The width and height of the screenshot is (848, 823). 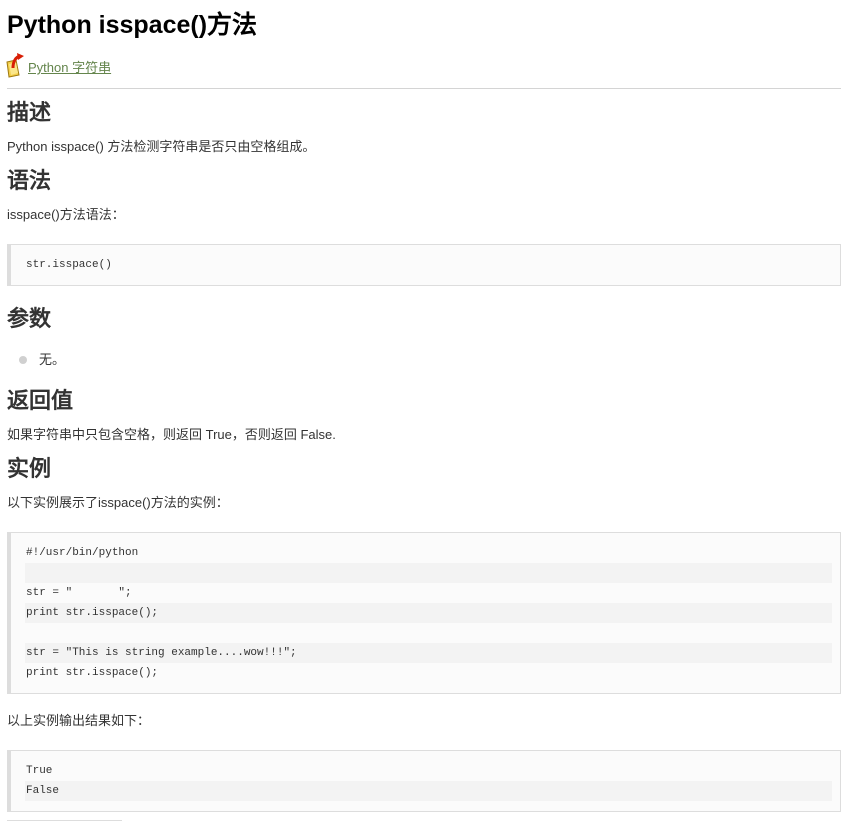 I want to click on bullet-icon, so click(x=23, y=360).